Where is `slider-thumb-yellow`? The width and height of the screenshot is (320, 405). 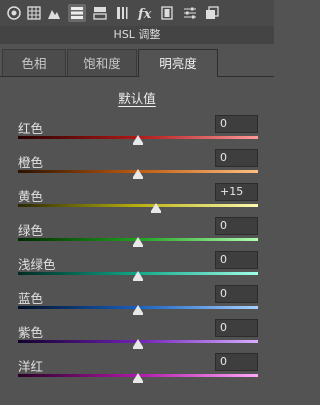
slider-thumb-yellow is located at coordinates (156, 208).